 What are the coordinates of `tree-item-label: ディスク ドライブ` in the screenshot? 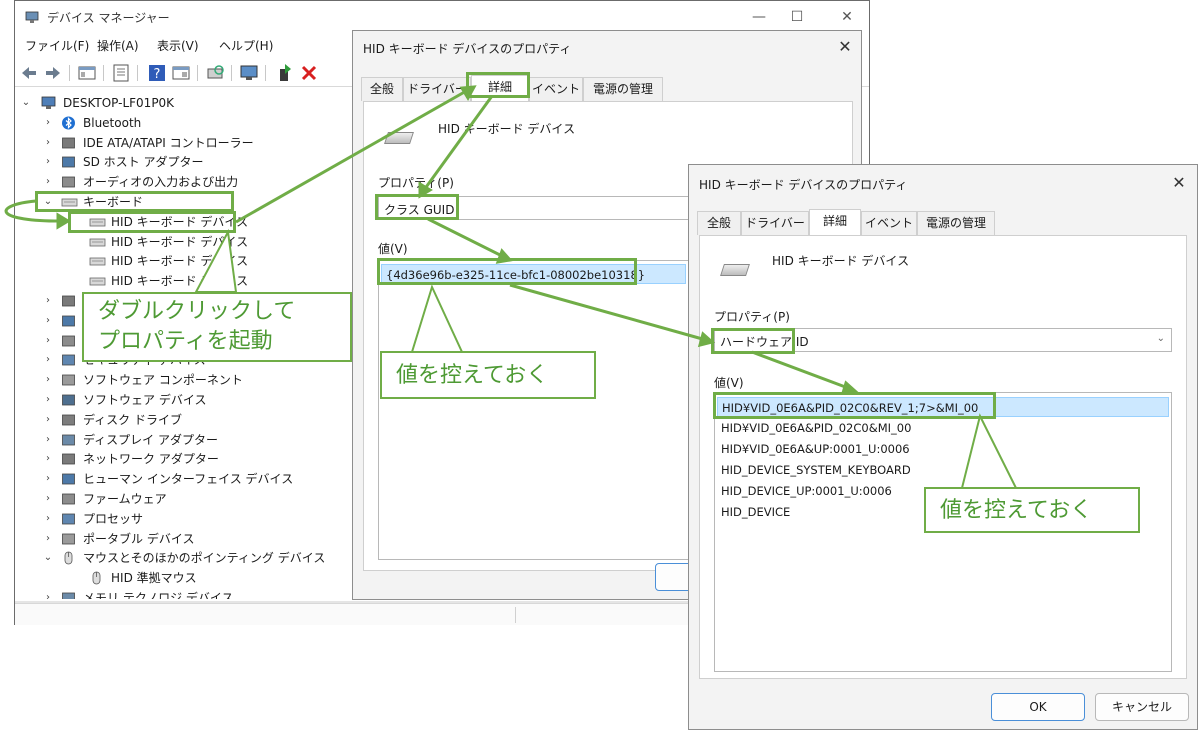 It's located at (132, 419).